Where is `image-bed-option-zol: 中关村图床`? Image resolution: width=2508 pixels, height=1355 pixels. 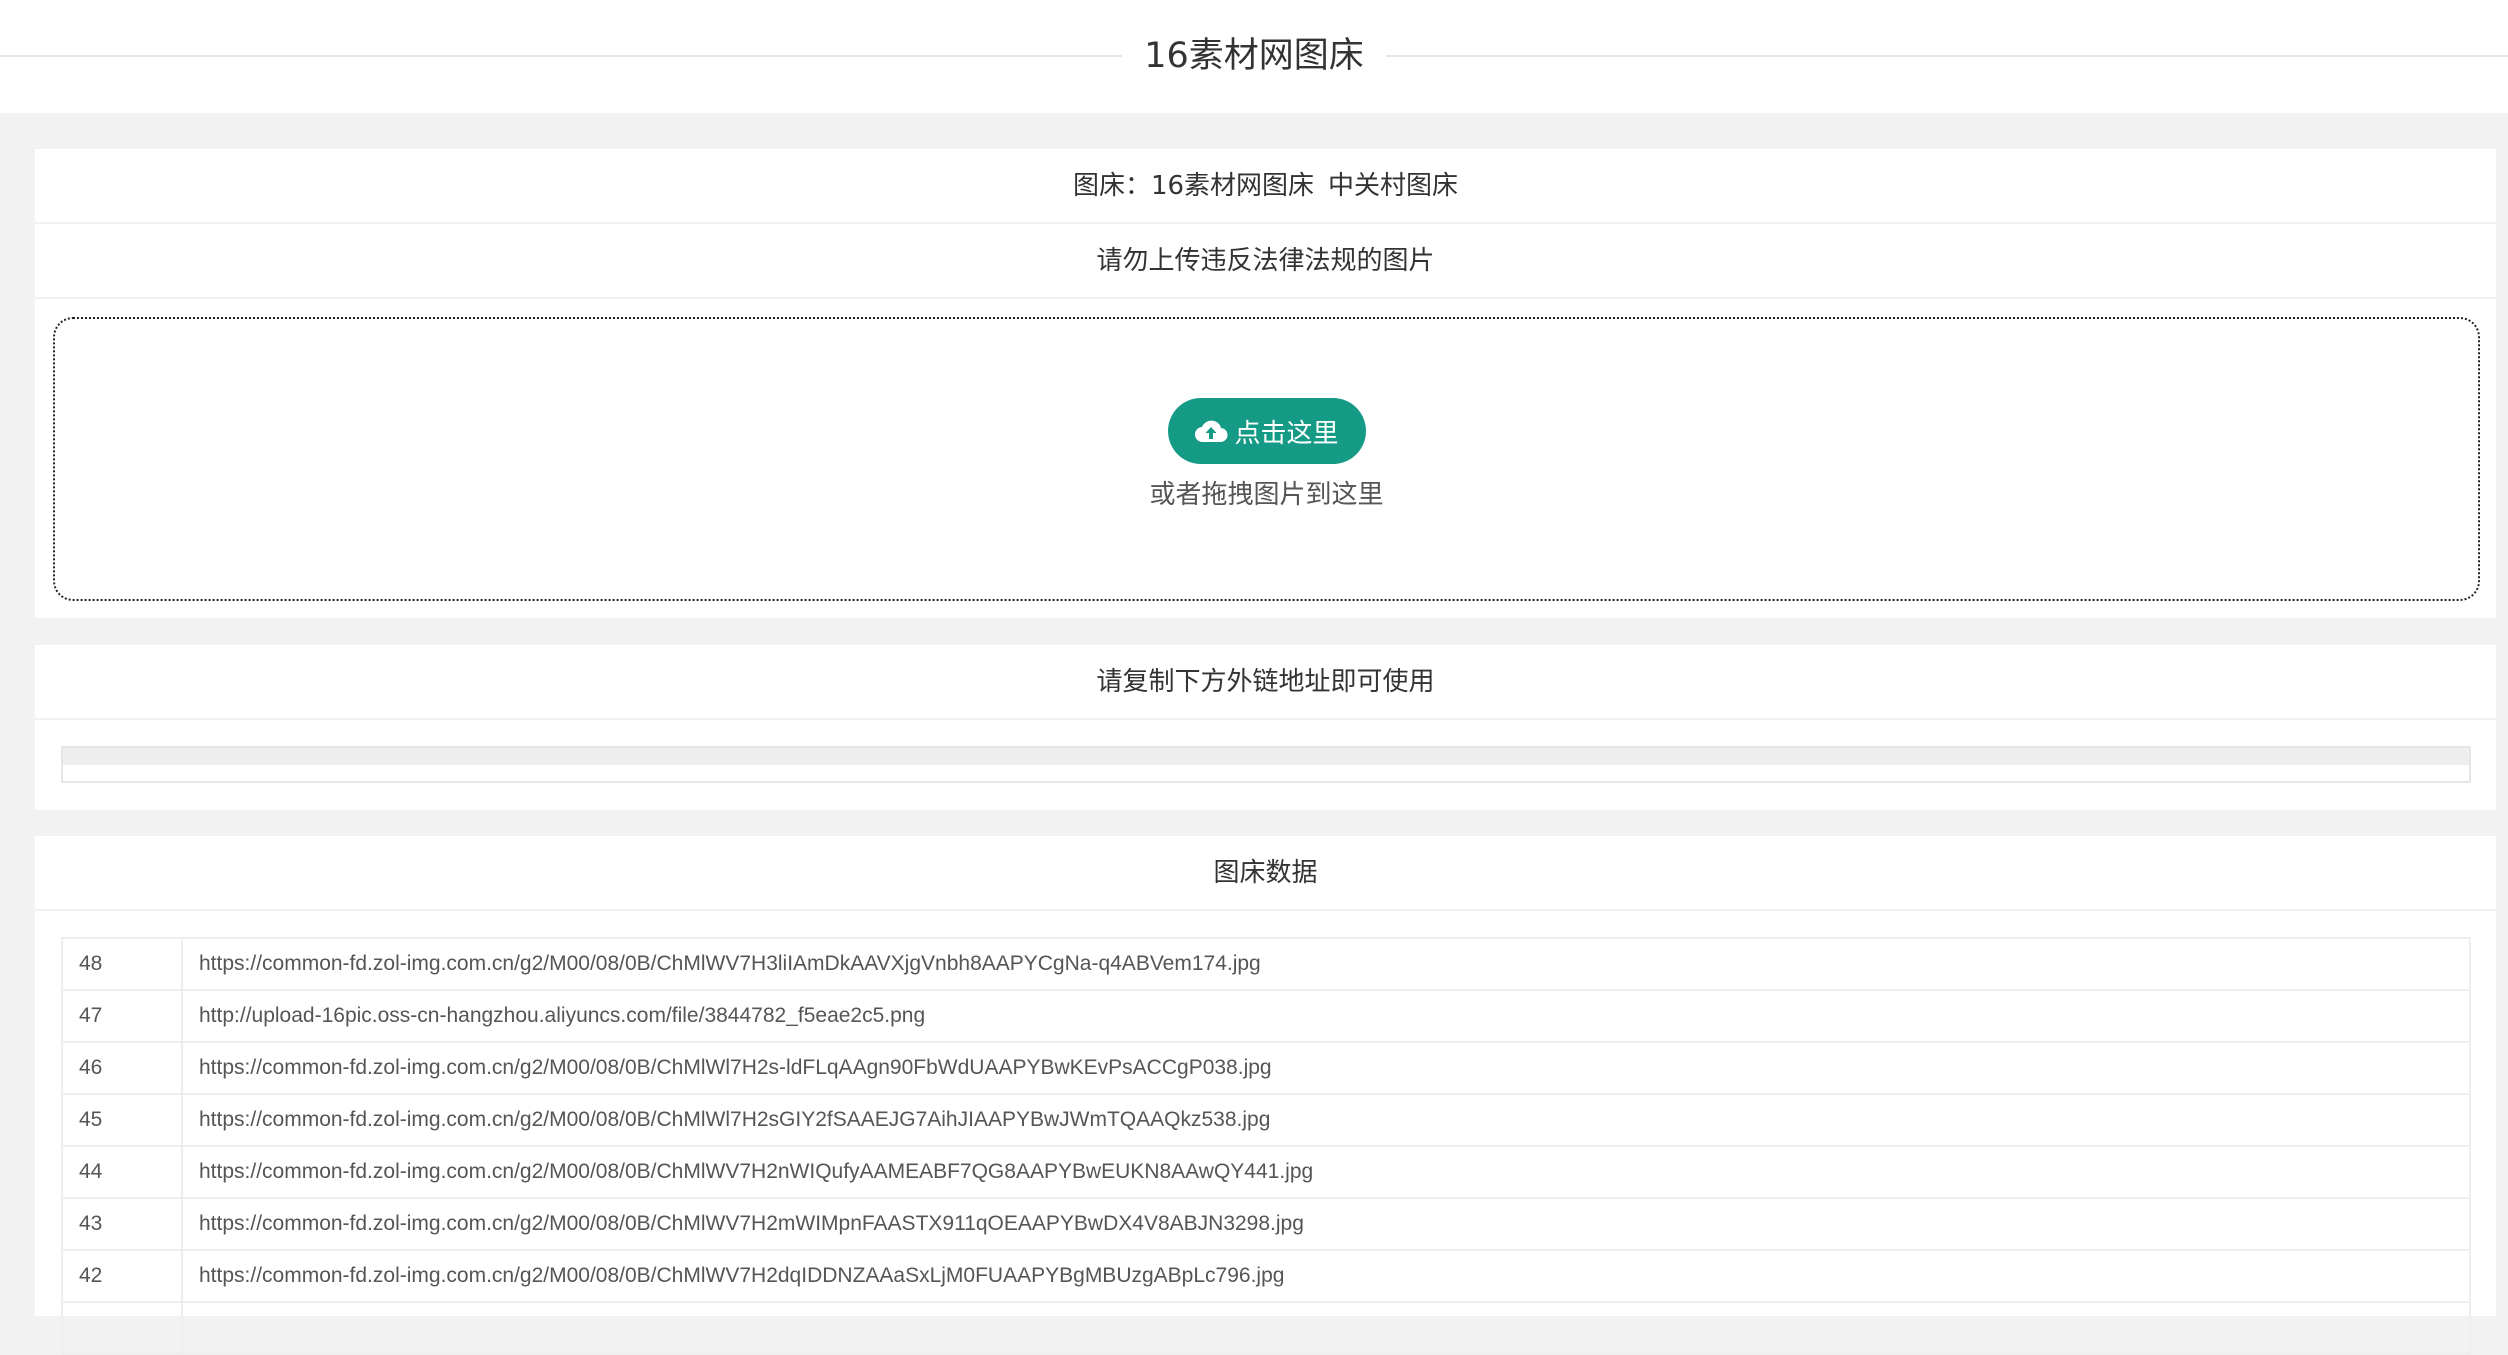
image-bed-option-zol: 中关村图床 is located at coordinates (1393, 186).